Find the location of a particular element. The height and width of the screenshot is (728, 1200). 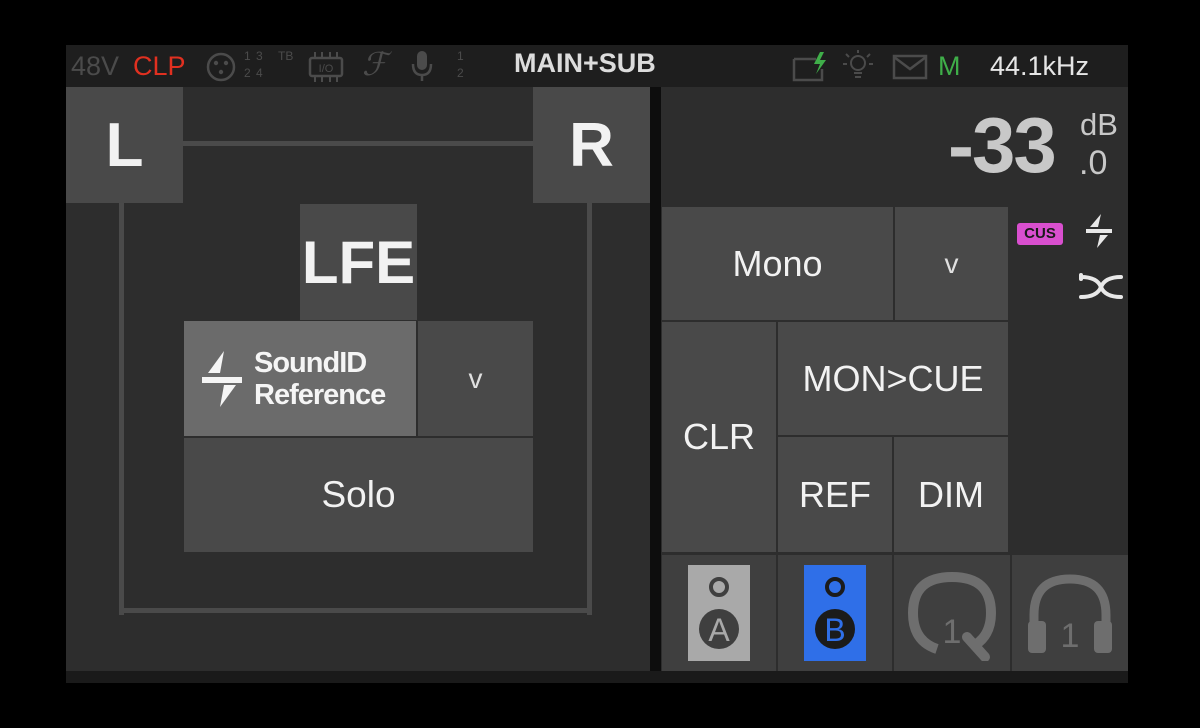

right-connector-line is located at coordinates (589, 409).